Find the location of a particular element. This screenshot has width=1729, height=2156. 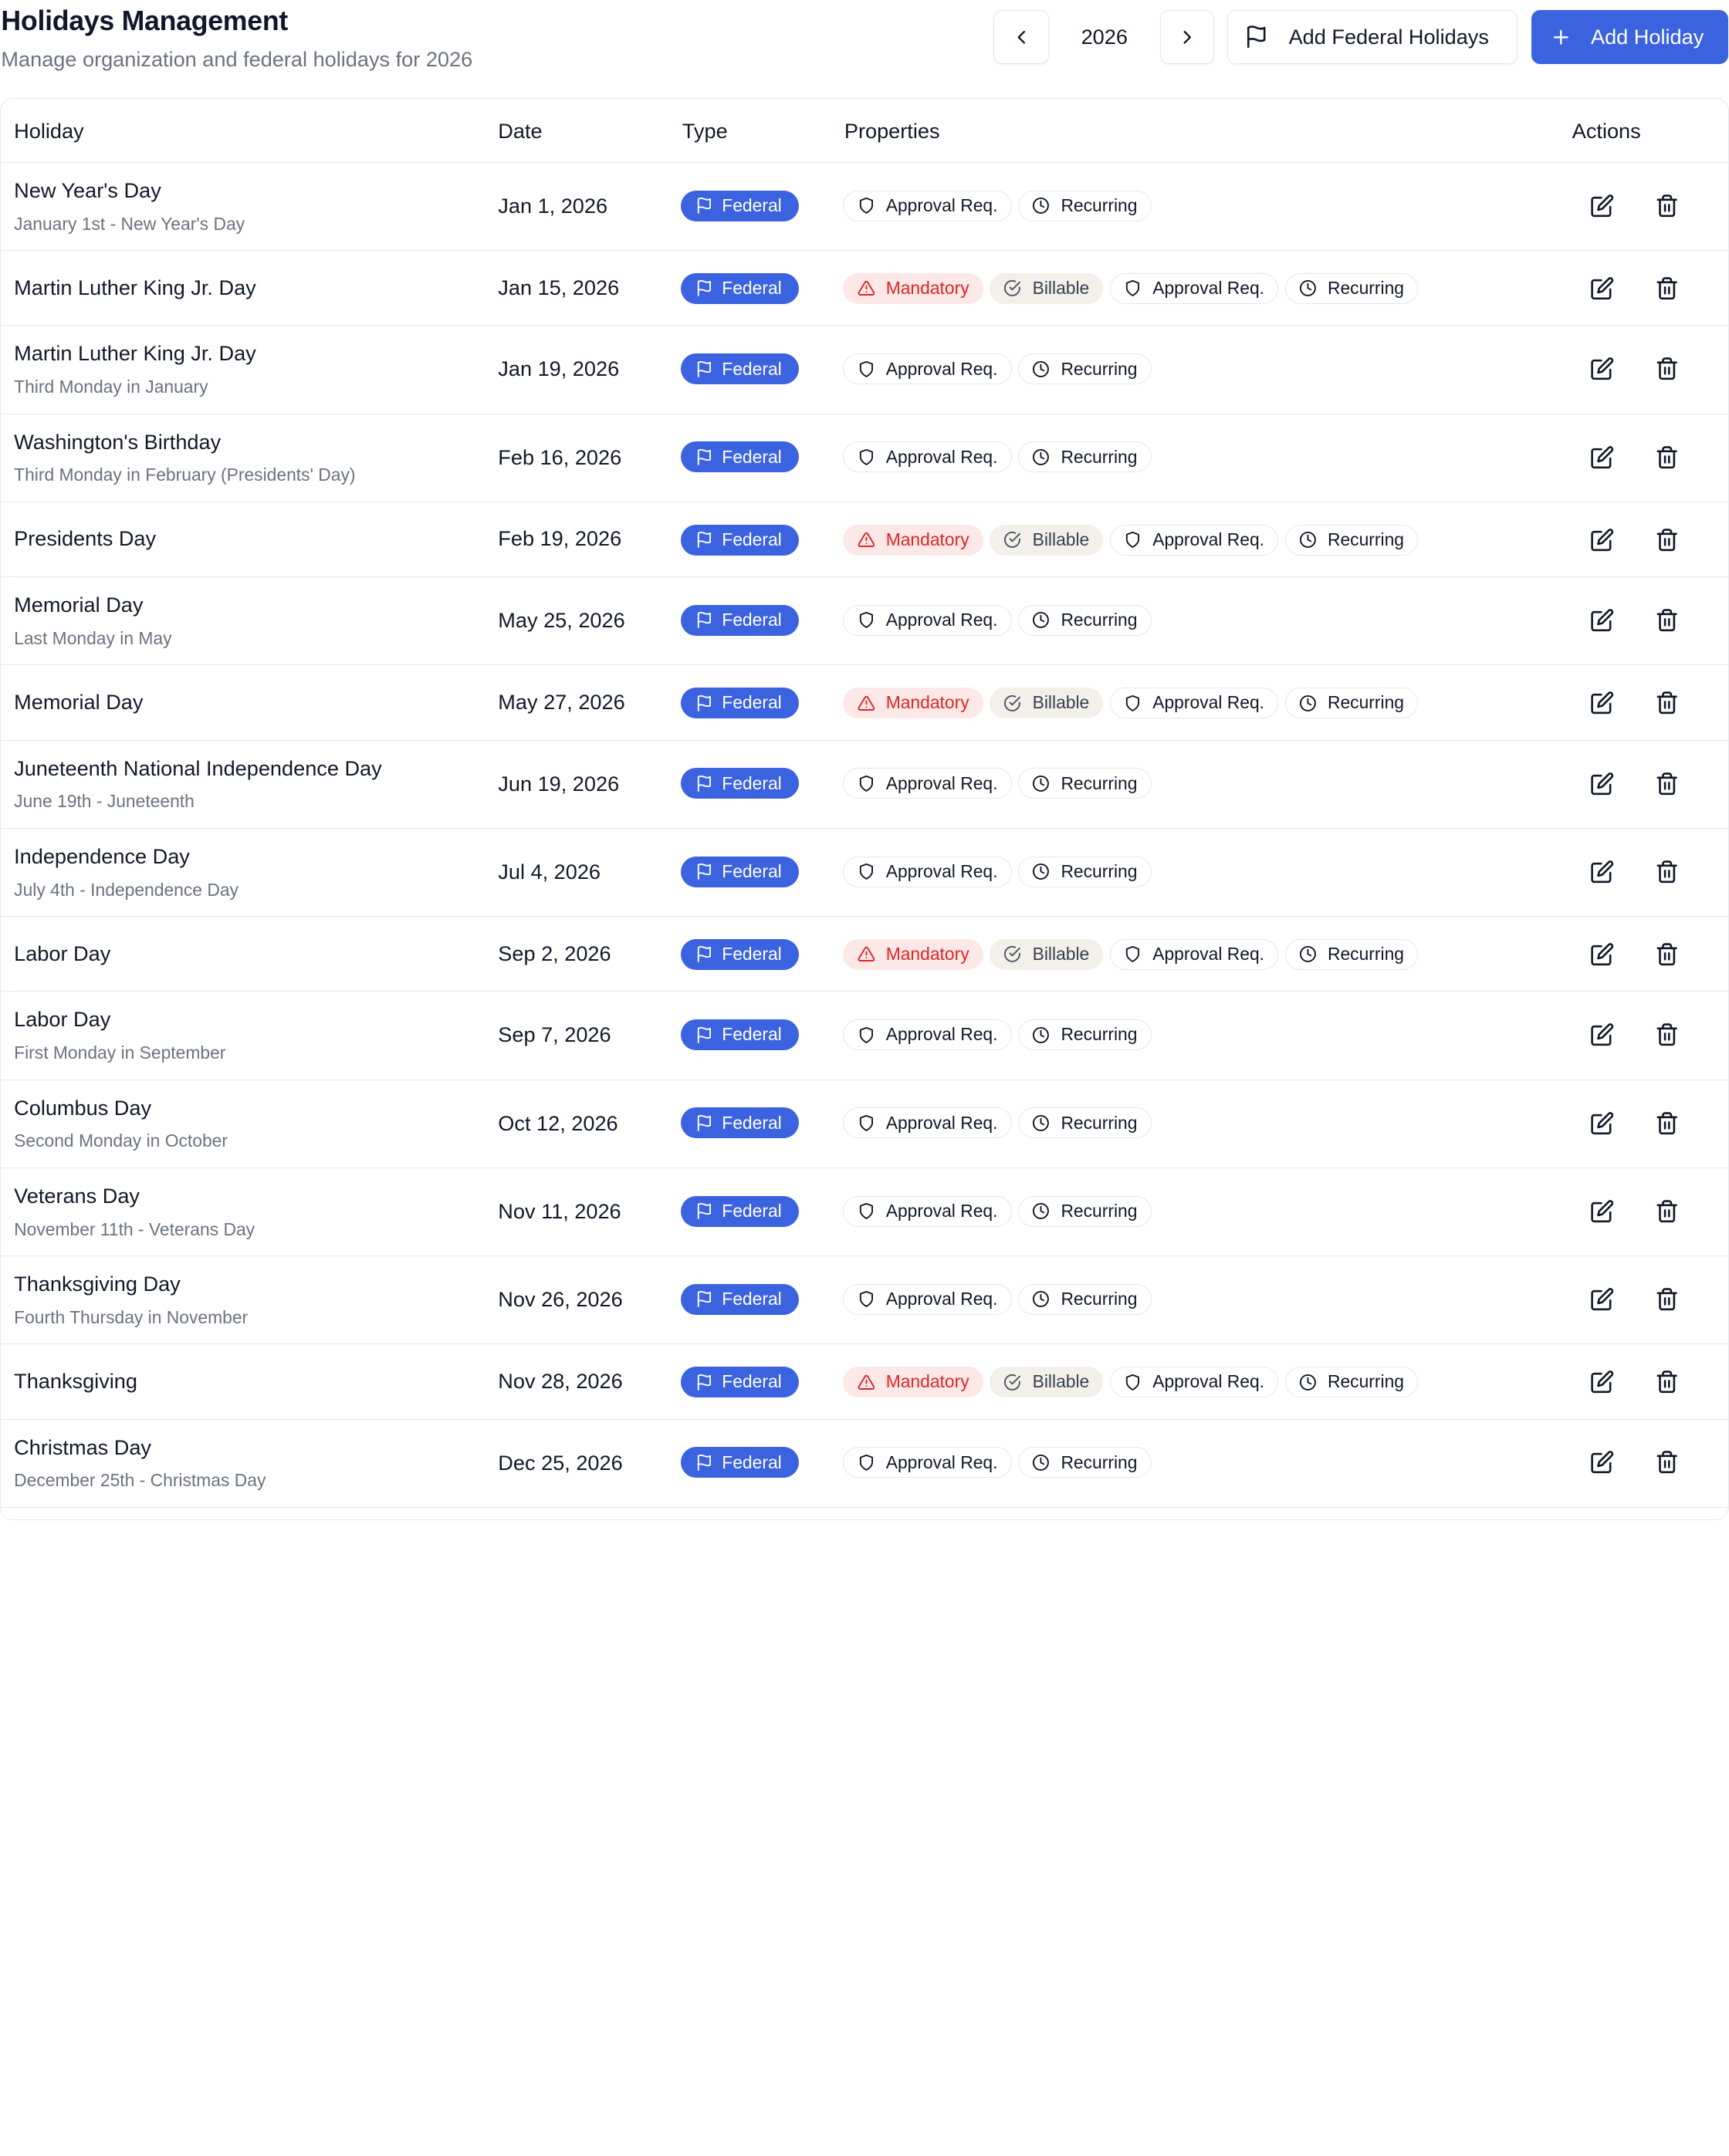

holiday-description: June 19th - Juneteenth is located at coordinates (104, 801).